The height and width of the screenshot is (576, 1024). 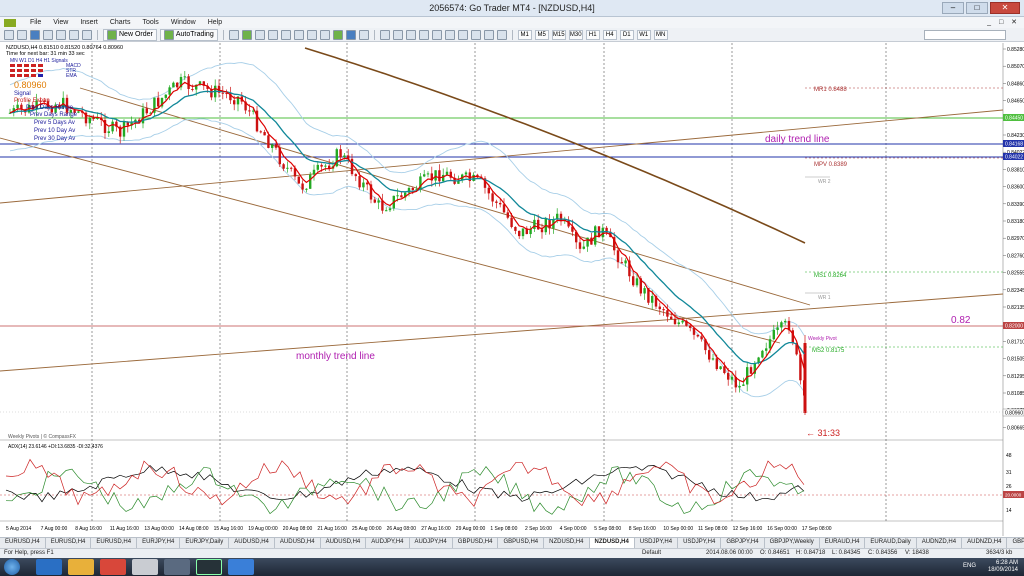 I want to click on menu-file: File, so click(x=35, y=22).